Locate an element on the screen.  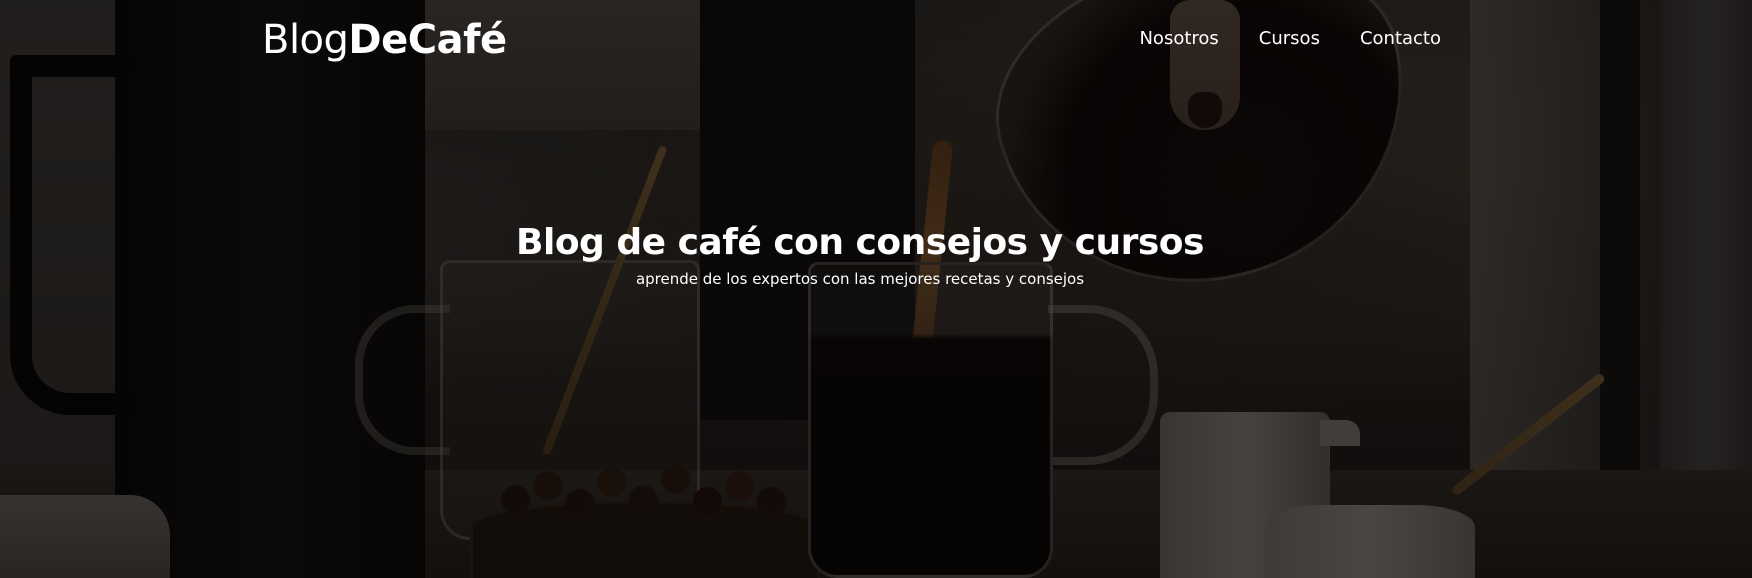
site-header: BlogDeCafé Nosotros Cursos Contacto is located at coordinates (876, 40).